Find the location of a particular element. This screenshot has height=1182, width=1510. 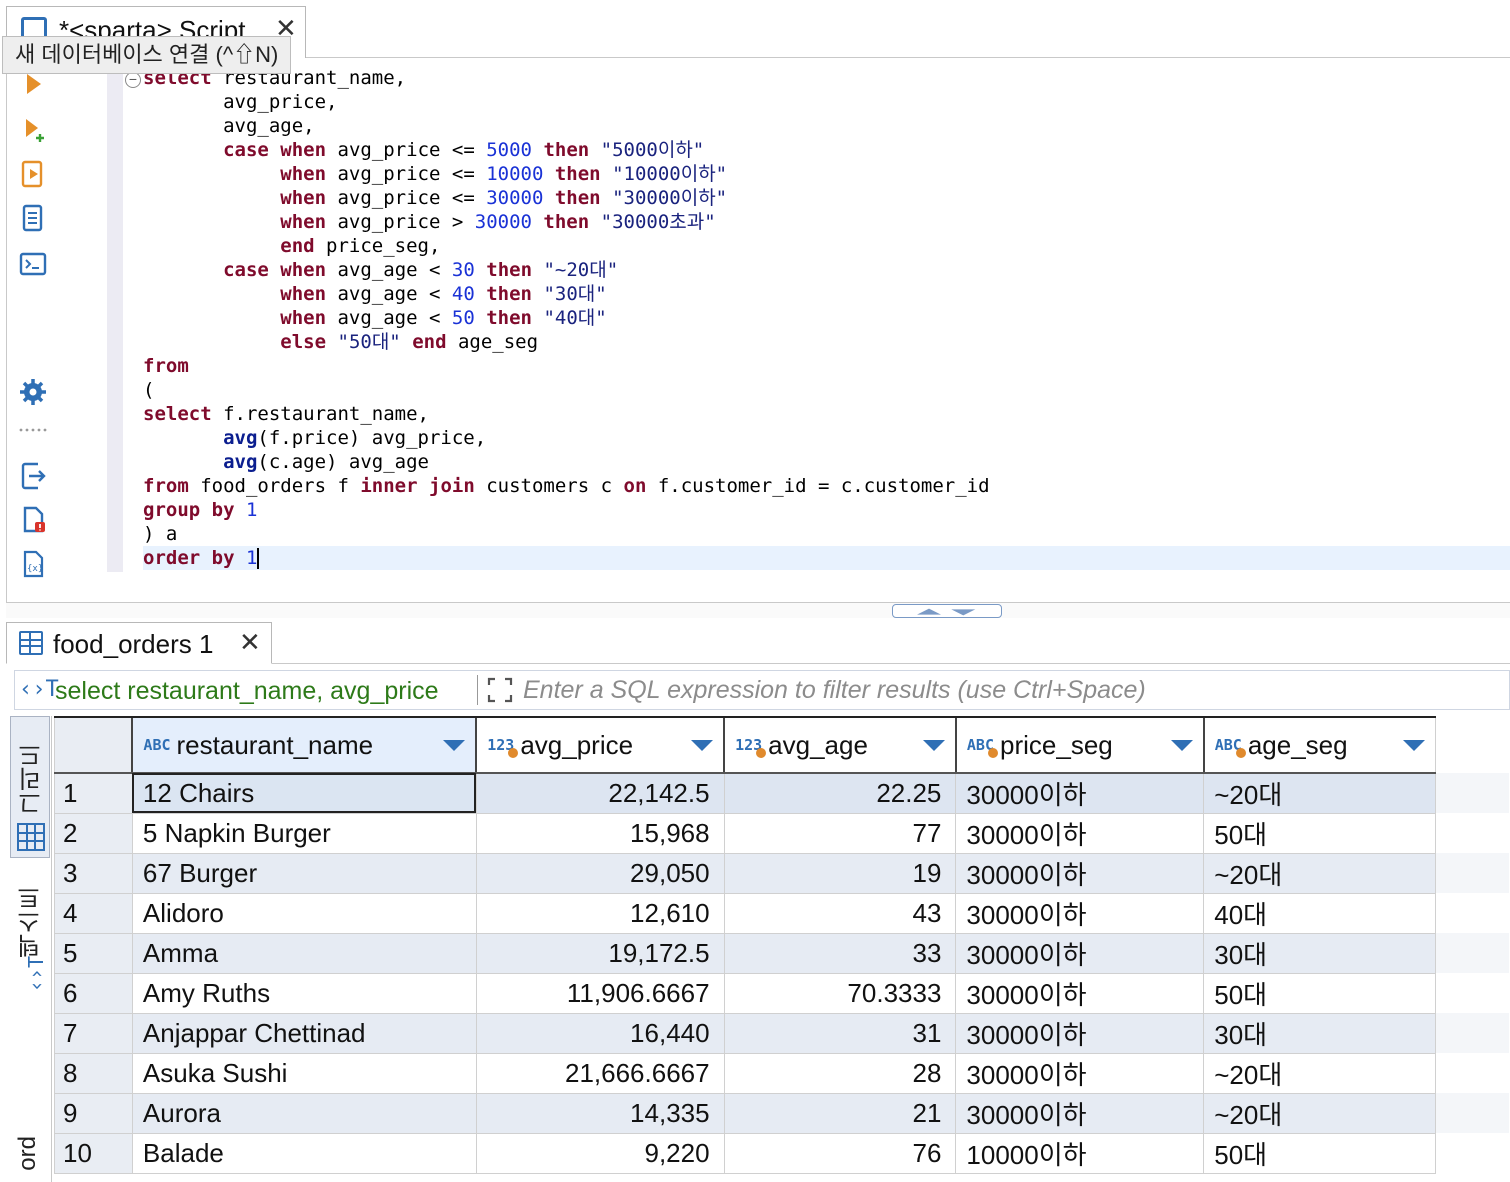

row-number: 8 is located at coordinates (93, 1073).